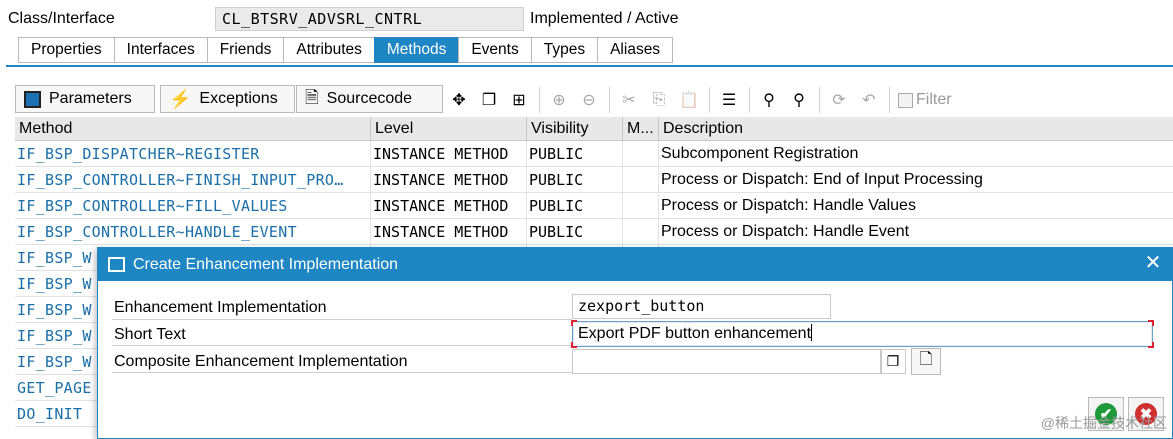 The height and width of the screenshot is (439, 1173). Describe the element at coordinates (150, 334) in the screenshot. I see `short-text-label: Short Text` at that location.